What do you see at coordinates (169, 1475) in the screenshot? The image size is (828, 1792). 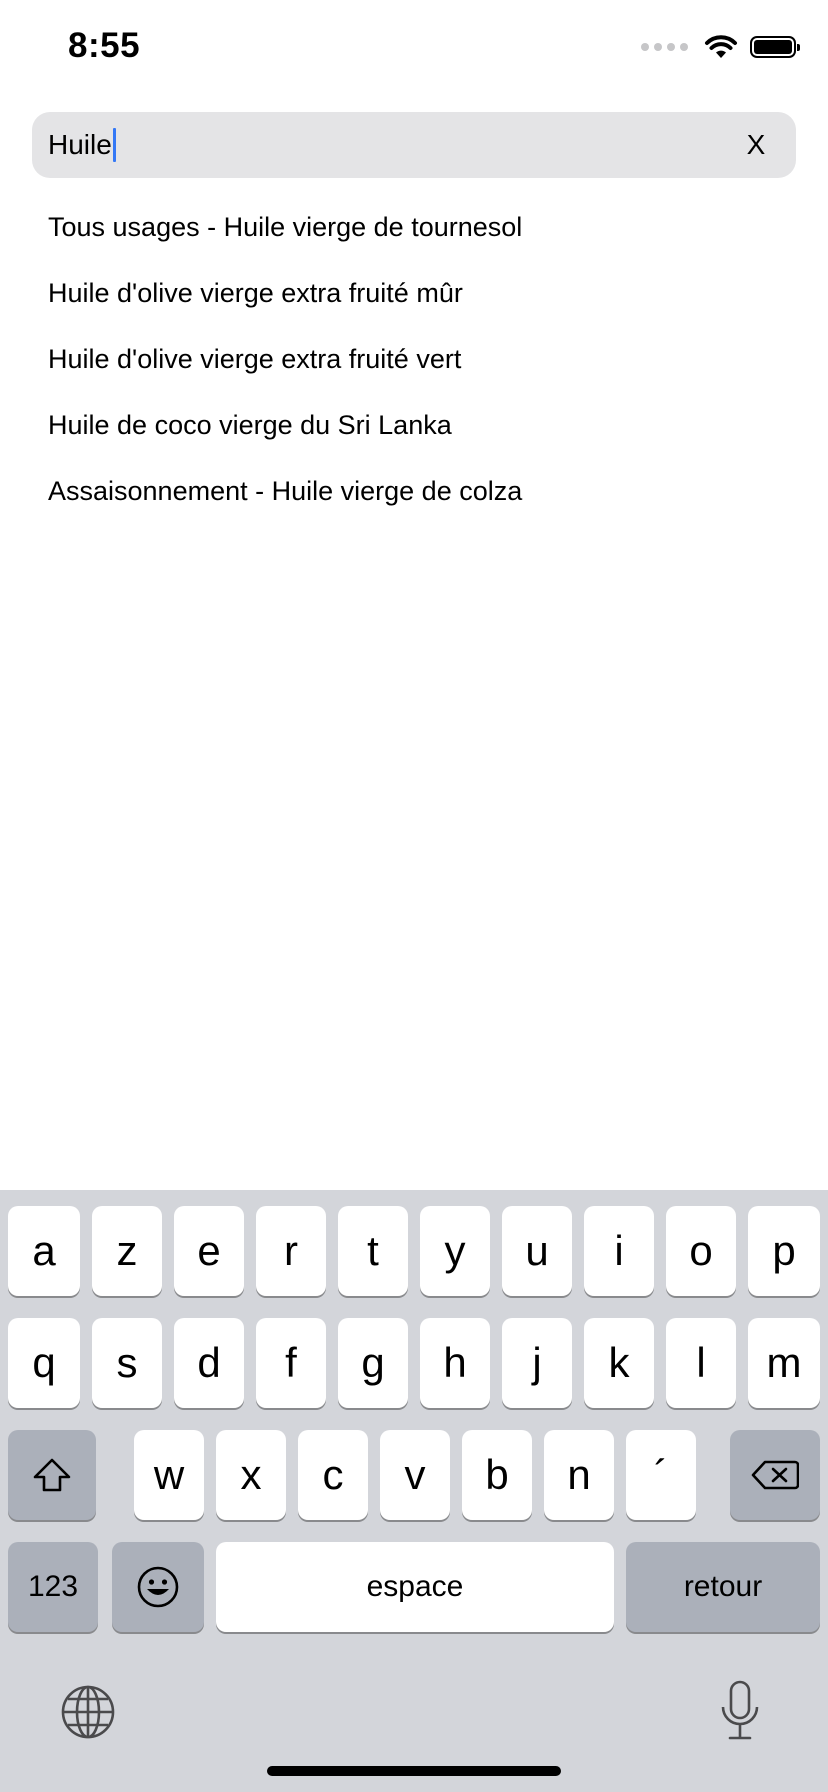 I see `key-w: w` at bounding box center [169, 1475].